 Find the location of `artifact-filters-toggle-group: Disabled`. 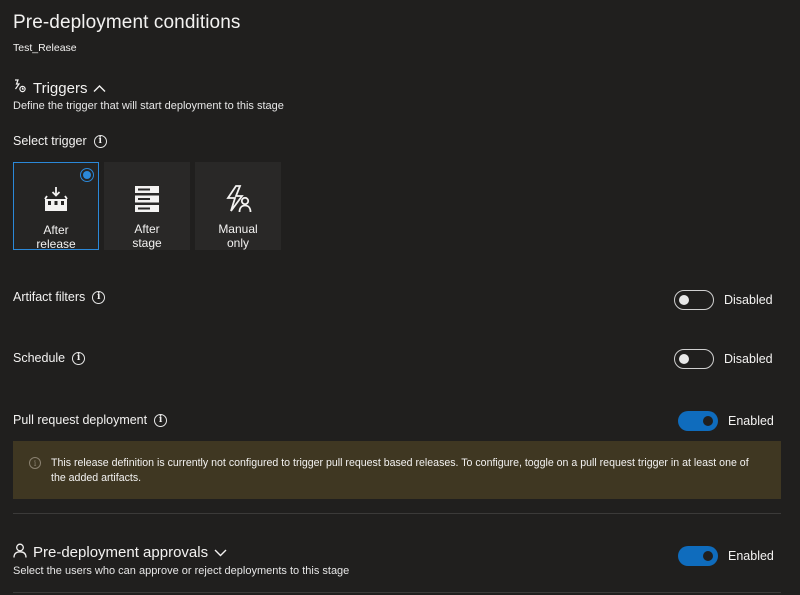

artifact-filters-toggle-group: Disabled is located at coordinates (723, 300).